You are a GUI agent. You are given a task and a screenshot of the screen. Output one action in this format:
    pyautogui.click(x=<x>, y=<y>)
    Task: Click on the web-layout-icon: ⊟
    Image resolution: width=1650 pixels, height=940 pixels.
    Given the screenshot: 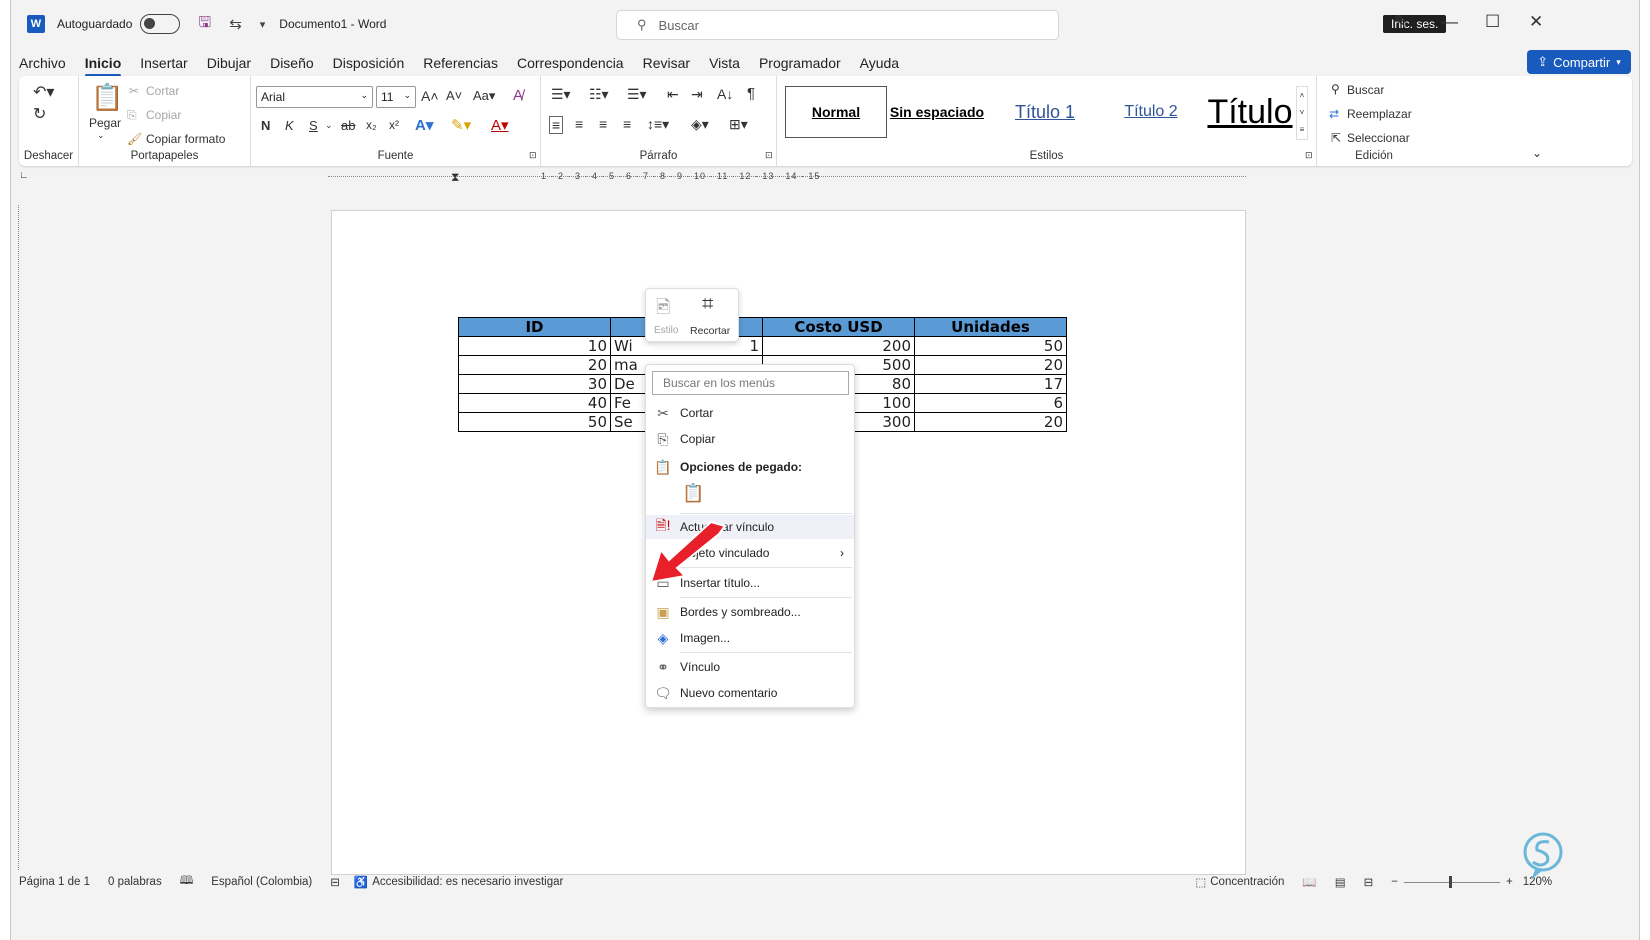 What is the action you would take?
    pyautogui.click(x=1369, y=882)
    